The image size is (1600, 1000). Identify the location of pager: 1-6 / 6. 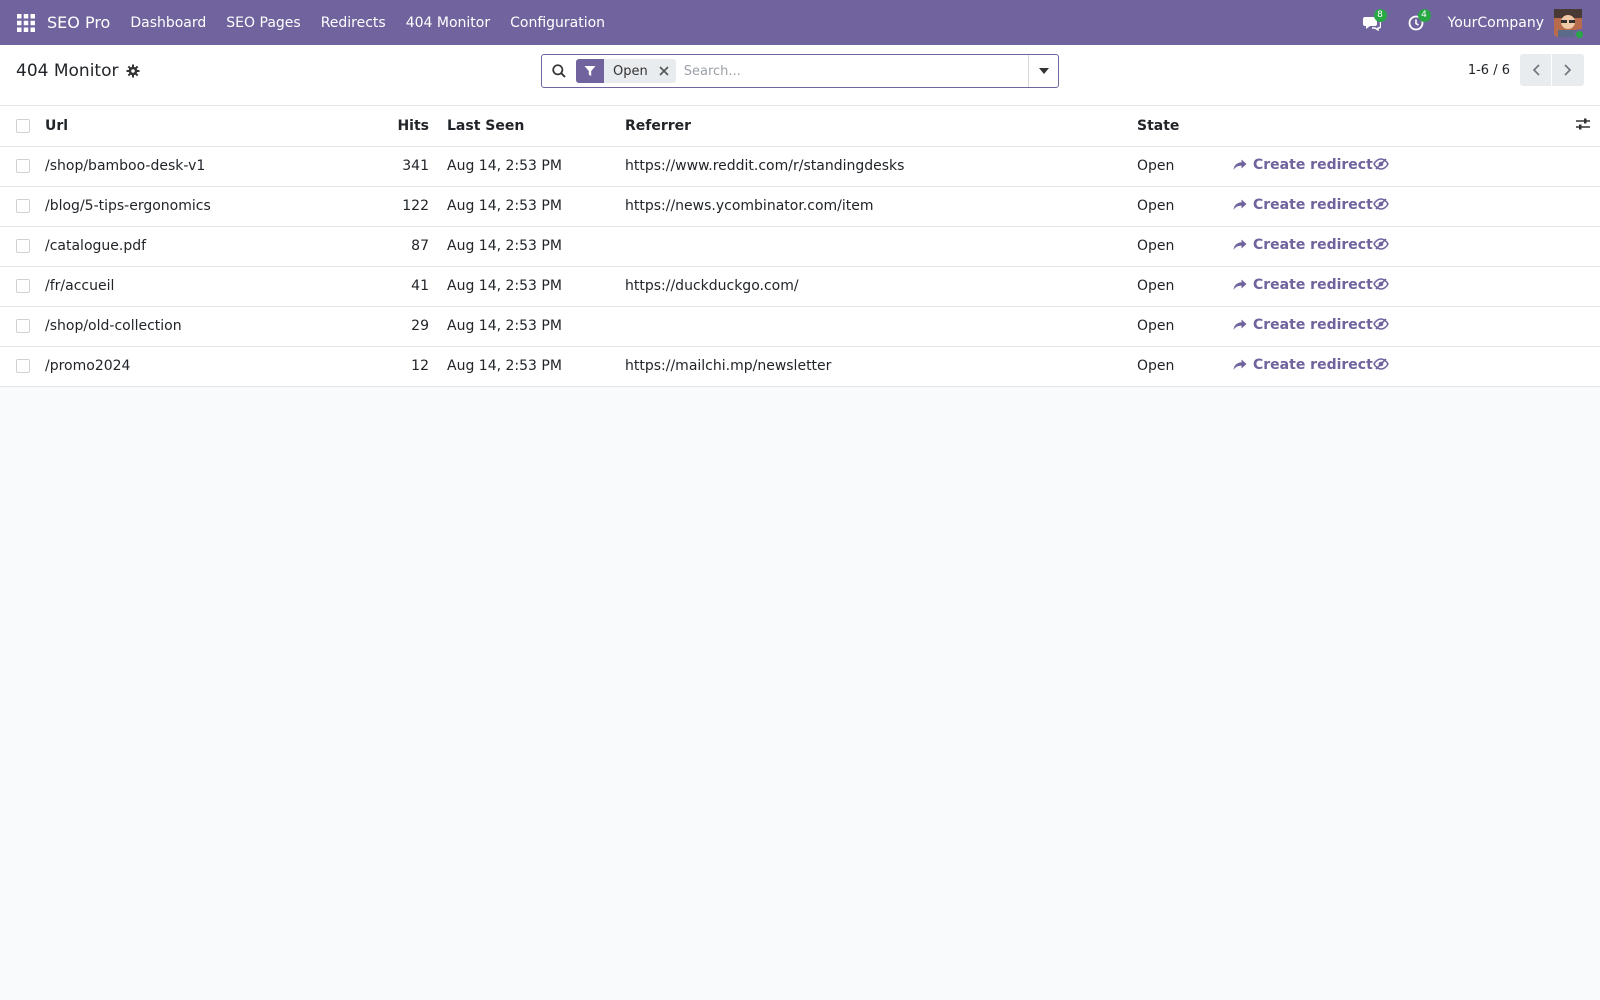
(1526, 70).